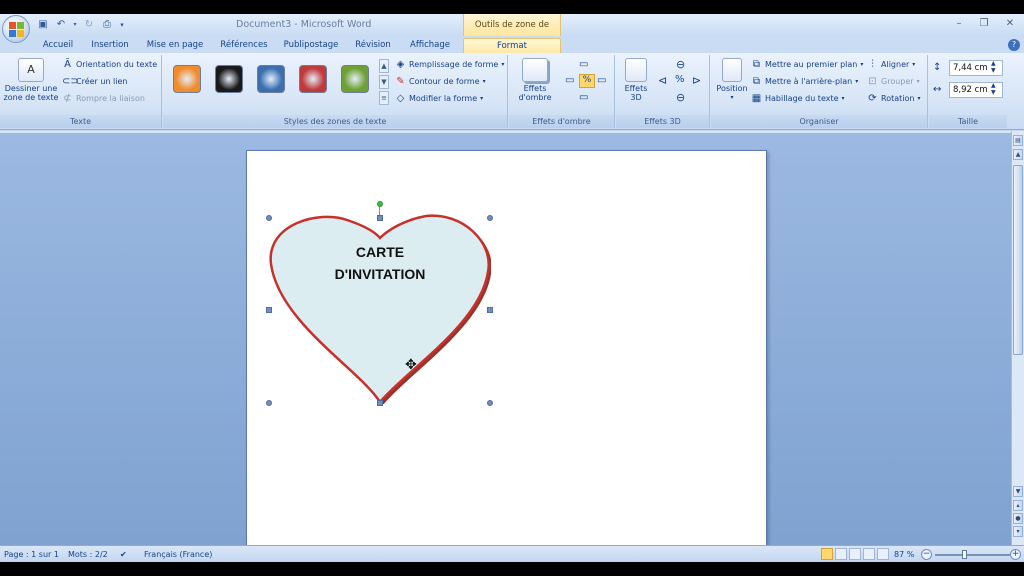  I want to click on group-icon: ⊡, so click(872, 81).